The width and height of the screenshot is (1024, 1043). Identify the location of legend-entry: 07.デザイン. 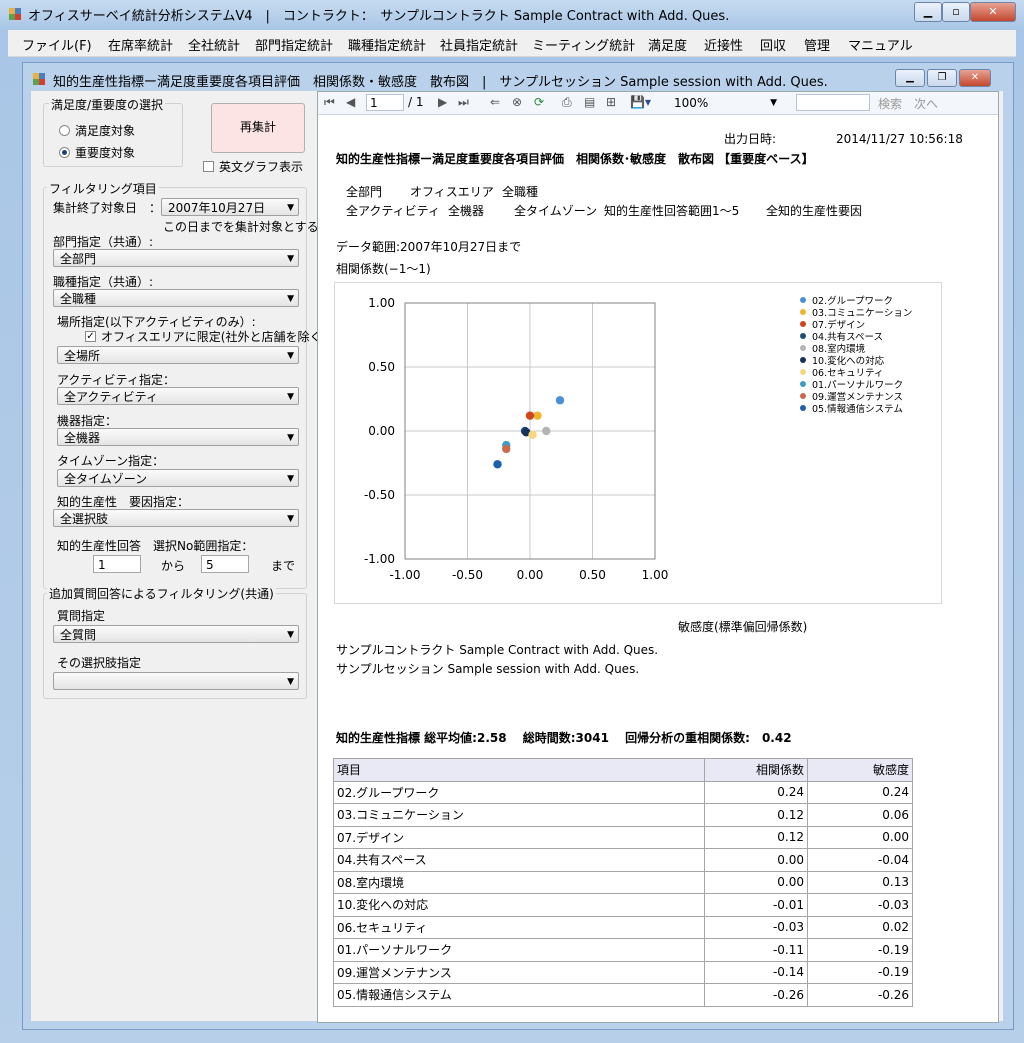
(838, 325).